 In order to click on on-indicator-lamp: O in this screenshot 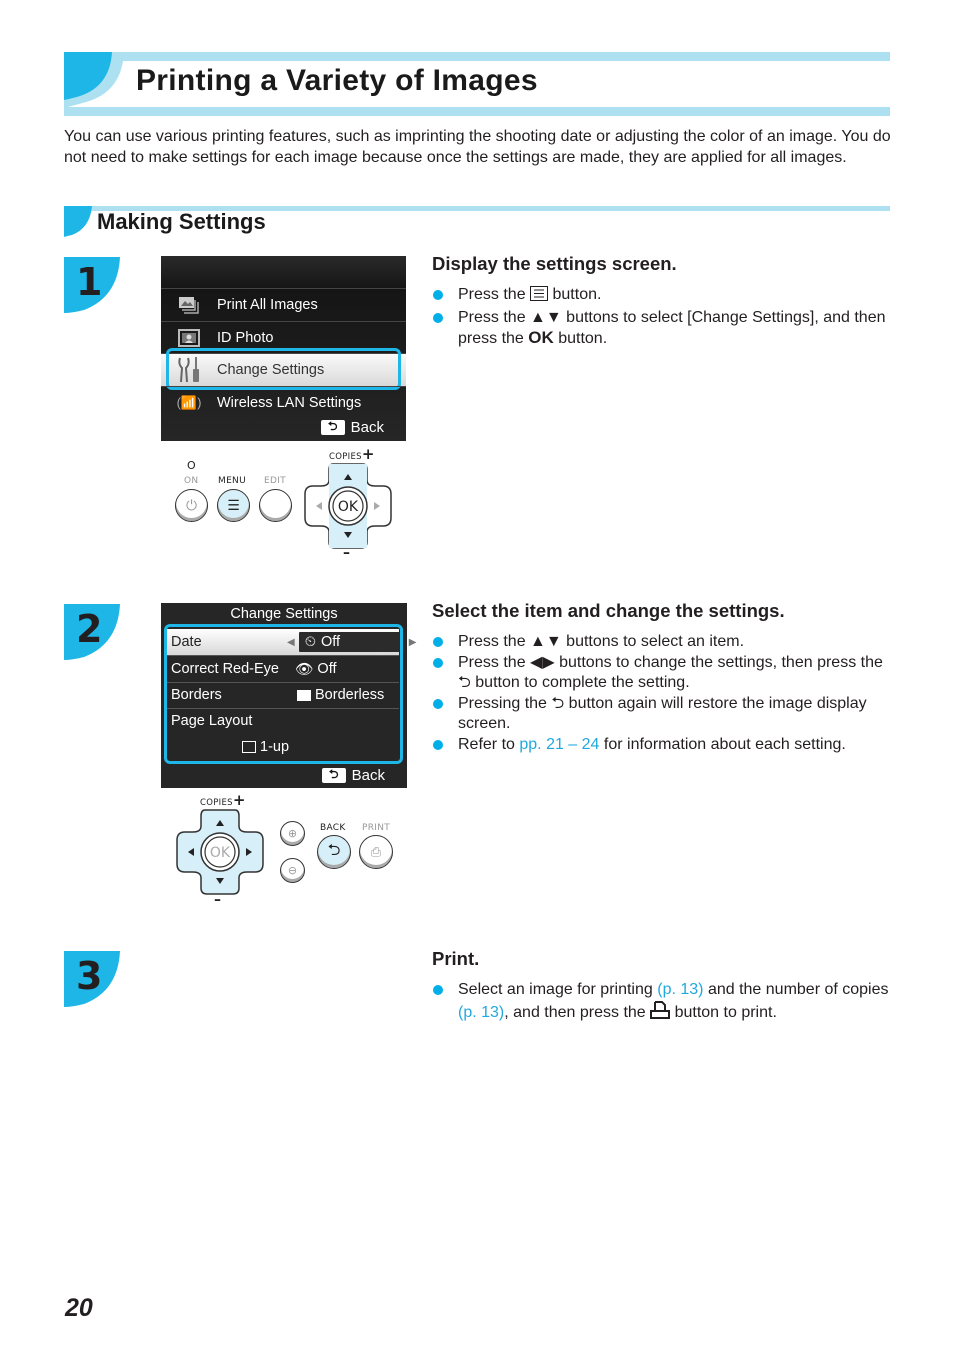, I will do `click(191, 465)`.